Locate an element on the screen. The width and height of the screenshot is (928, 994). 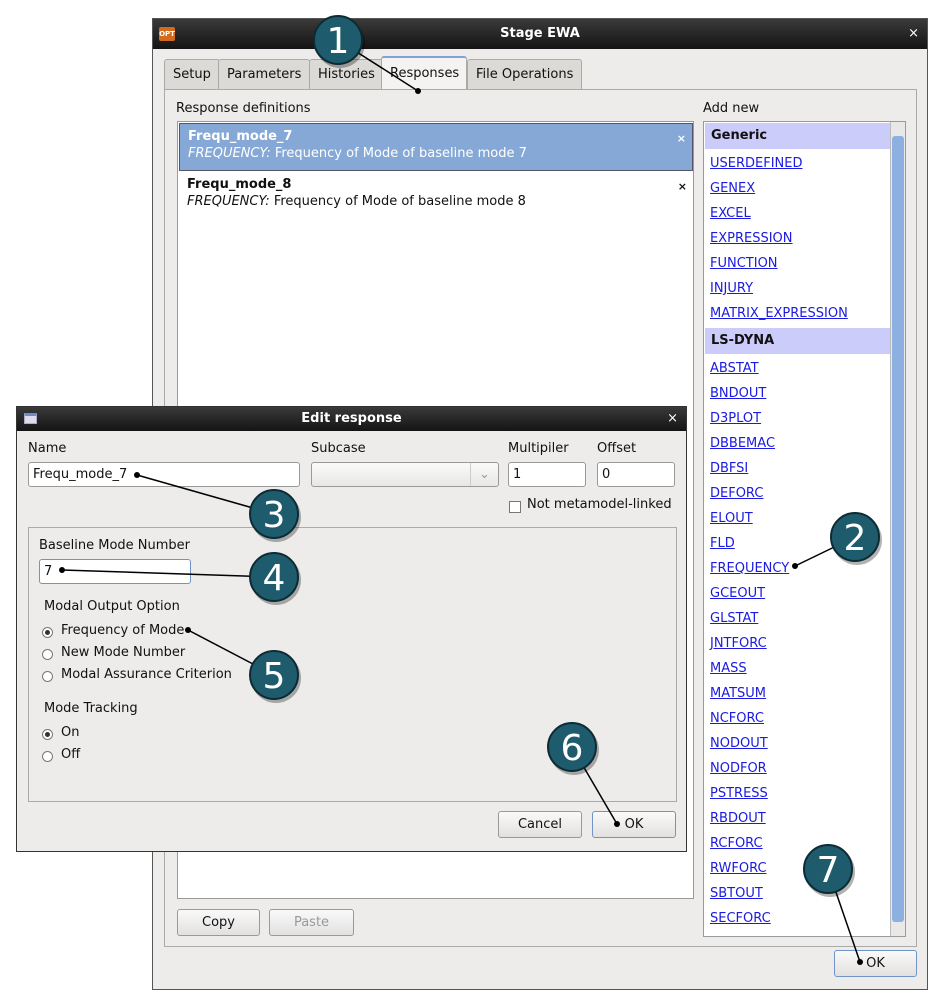
callout-7: 7 is located at coordinates (833, 904).